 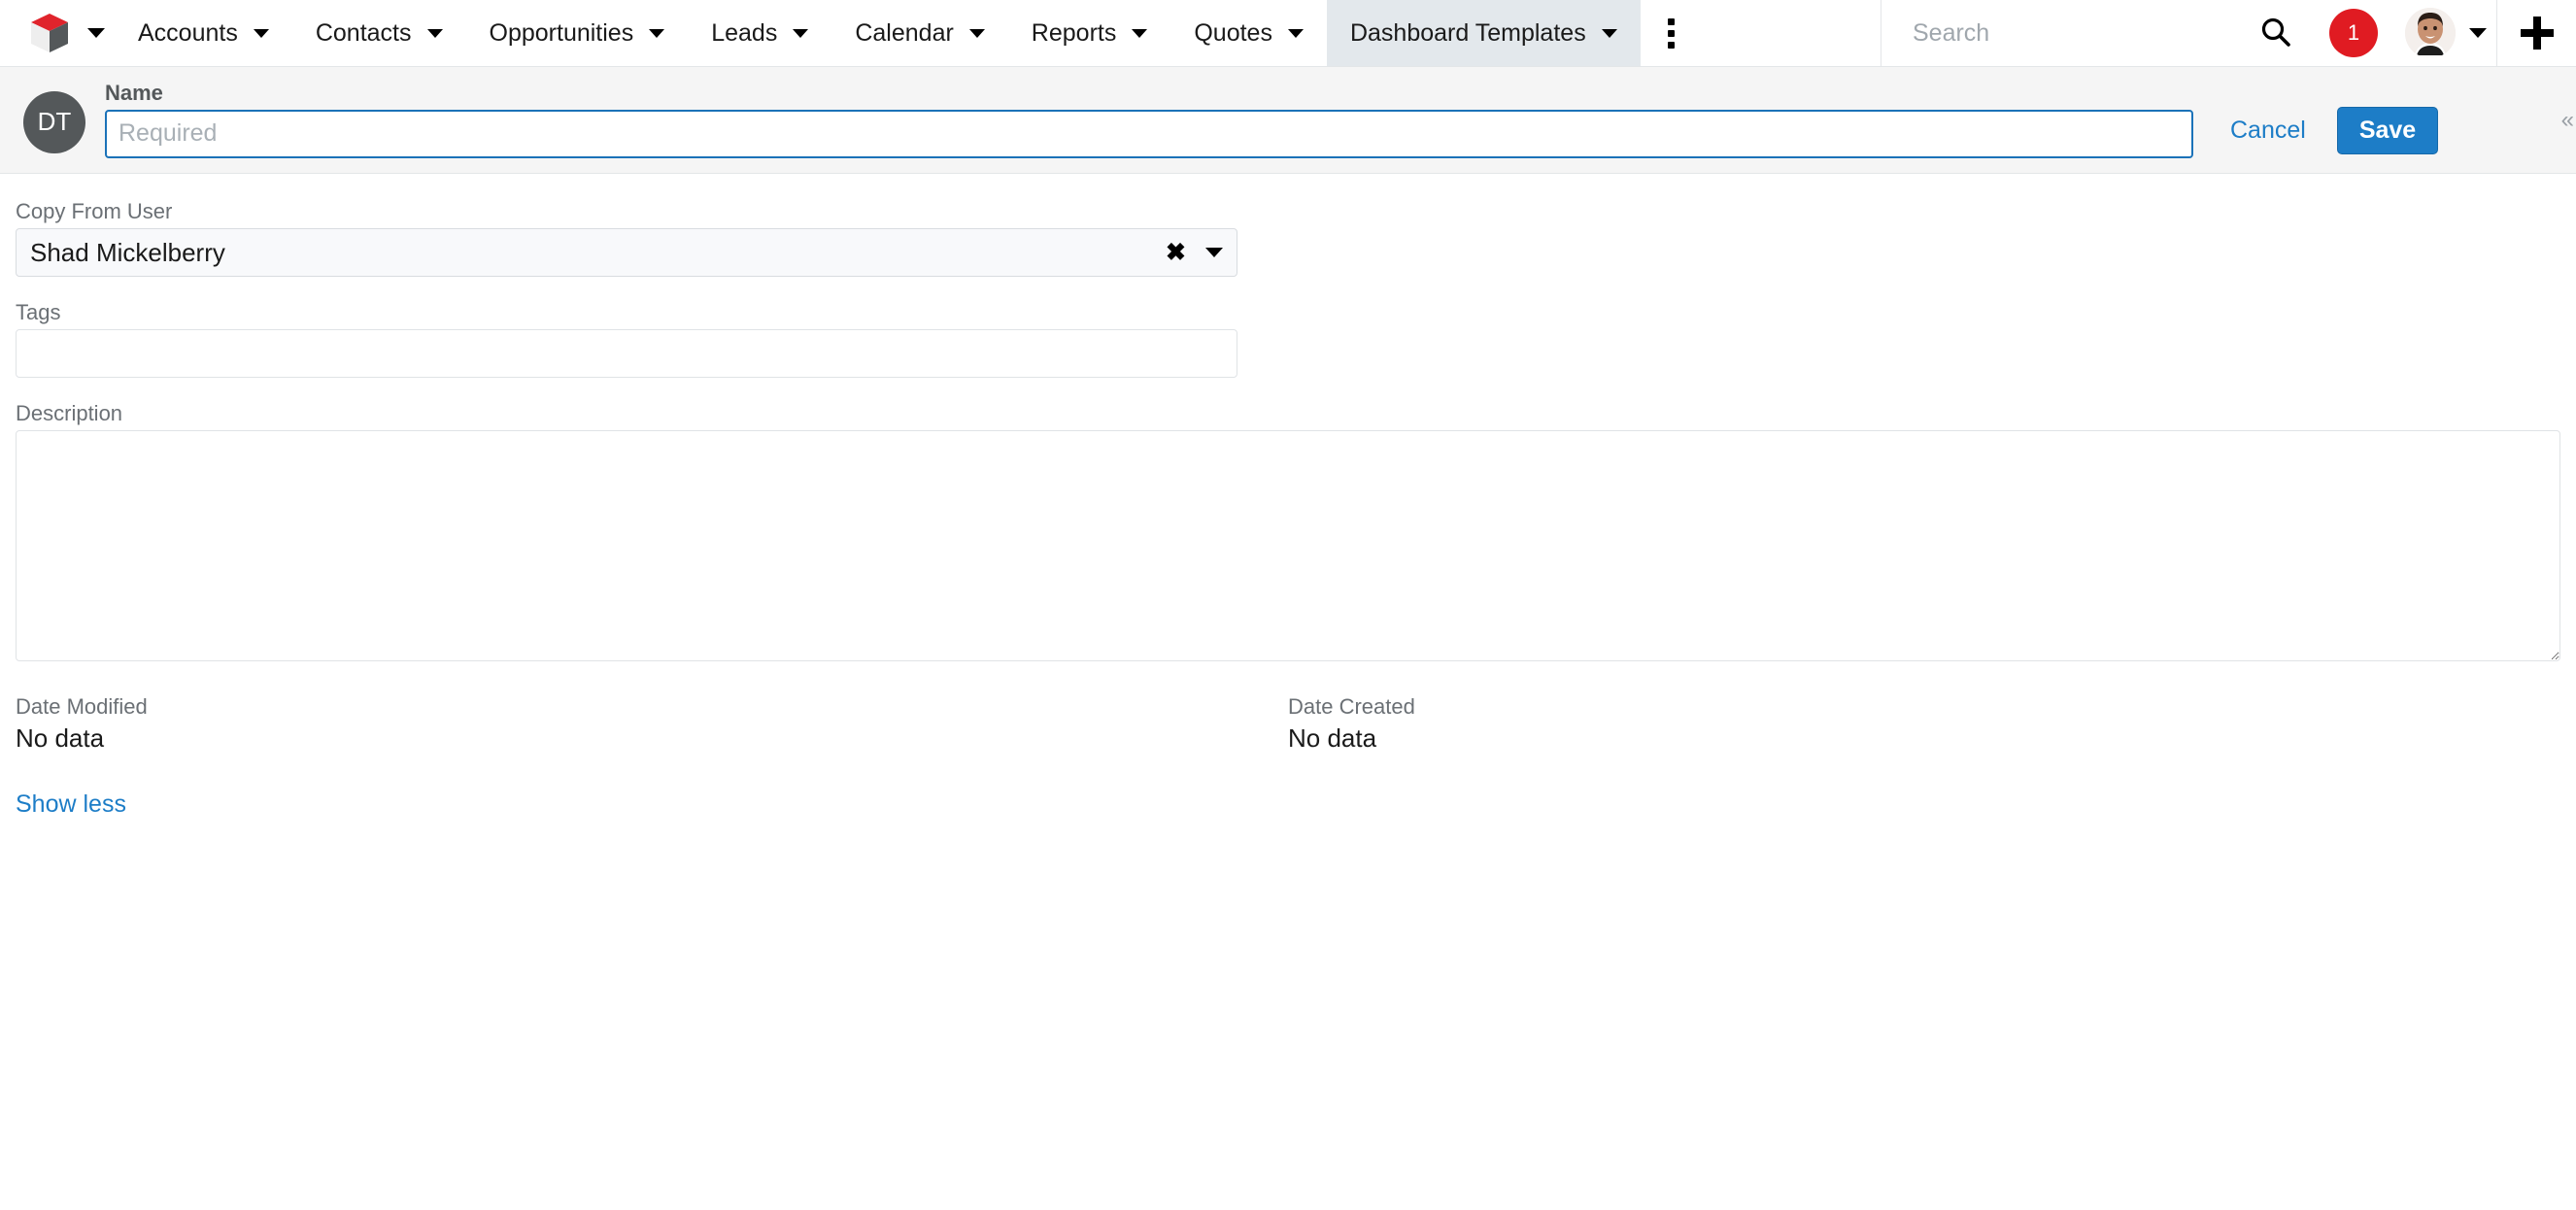 I want to click on nav-tab-contacts: Contacts, so click(x=379, y=33).